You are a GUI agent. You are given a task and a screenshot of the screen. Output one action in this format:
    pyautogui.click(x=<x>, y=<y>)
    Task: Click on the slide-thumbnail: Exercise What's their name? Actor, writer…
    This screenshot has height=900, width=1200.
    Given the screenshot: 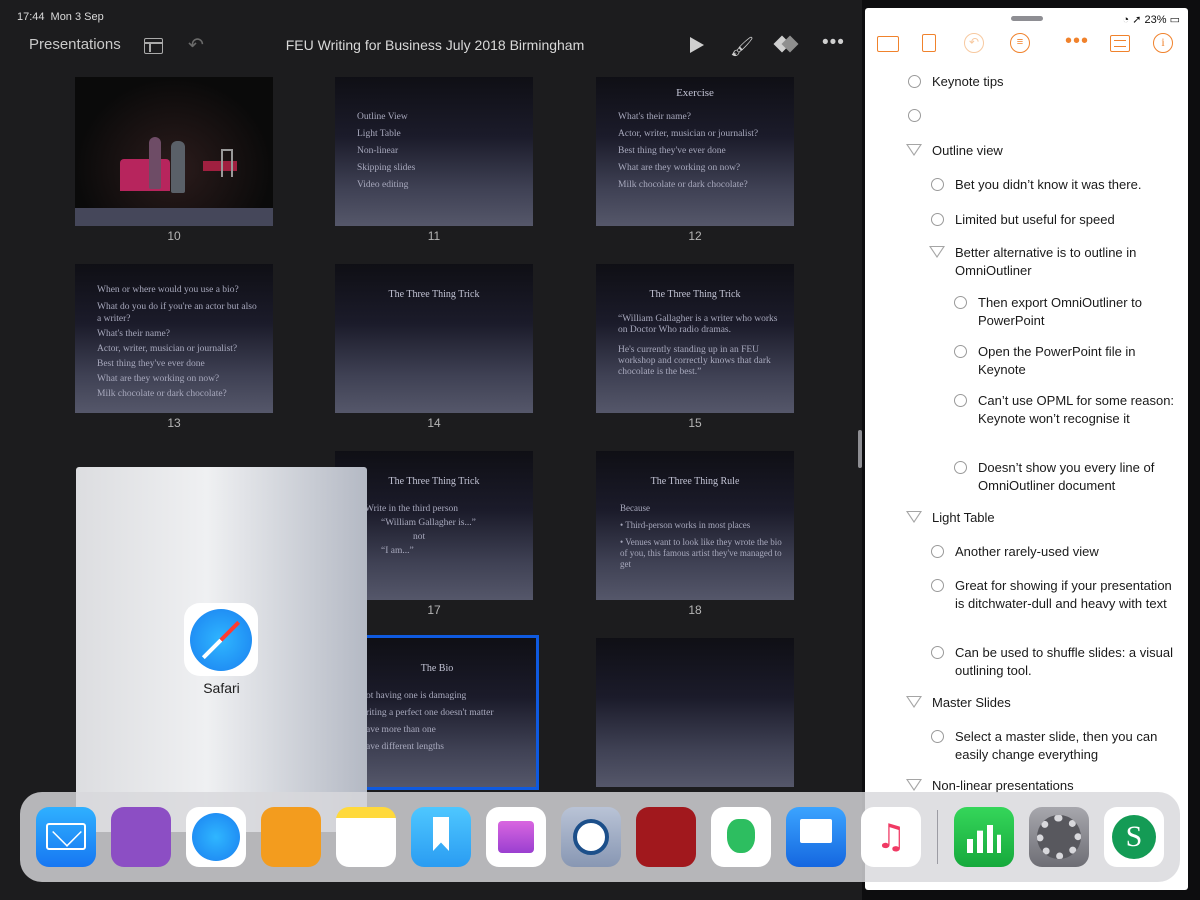 What is the action you would take?
    pyautogui.click(x=695, y=151)
    